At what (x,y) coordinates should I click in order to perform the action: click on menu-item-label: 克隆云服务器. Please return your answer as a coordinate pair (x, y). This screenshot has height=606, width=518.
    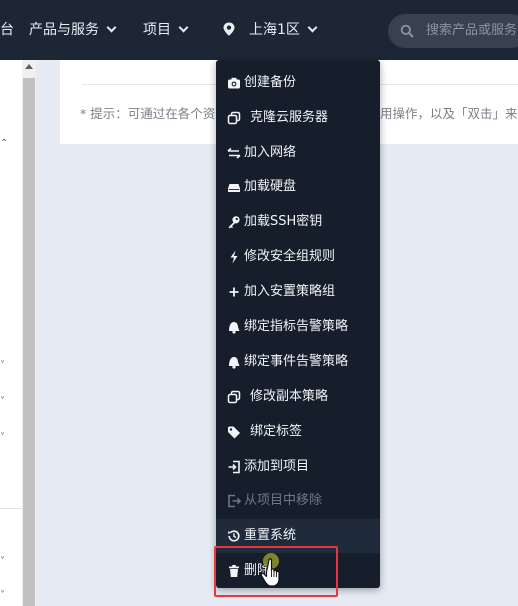
    Looking at the image, I should click on (289, 117).